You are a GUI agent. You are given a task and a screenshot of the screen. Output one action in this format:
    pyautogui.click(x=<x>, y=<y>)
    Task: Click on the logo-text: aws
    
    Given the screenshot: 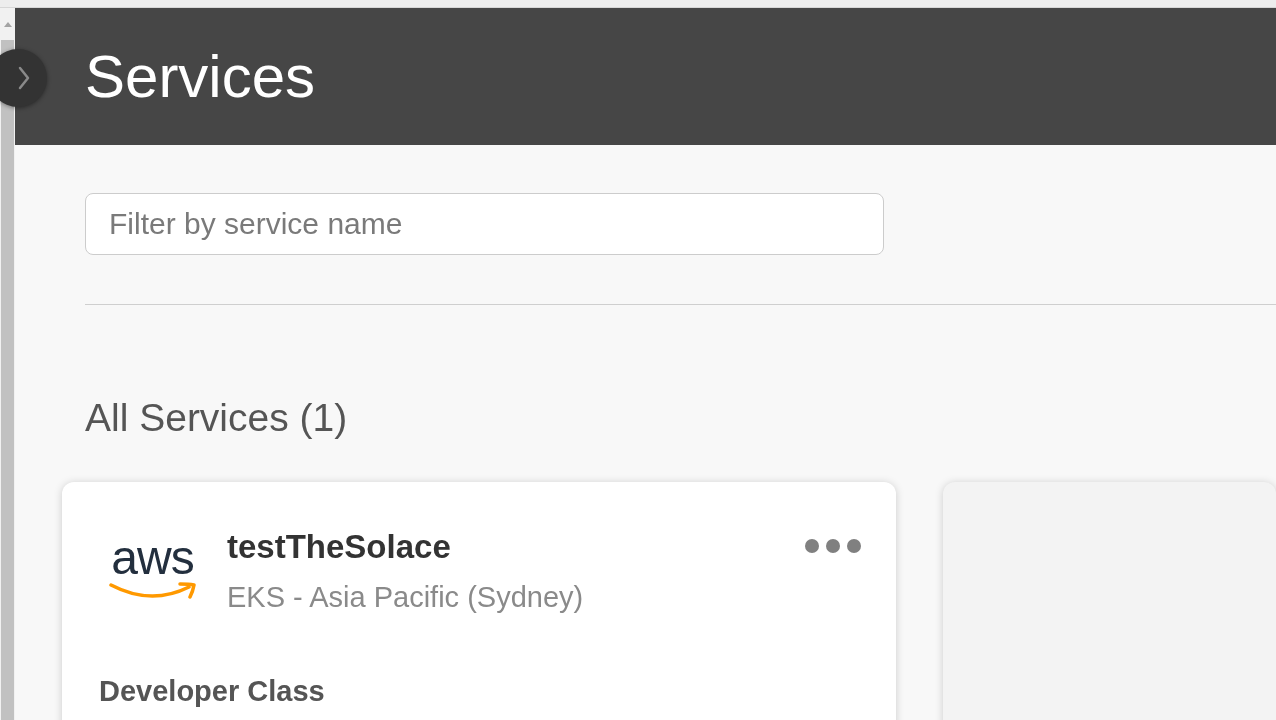 What is the action you would take?
    pyautogui.click(x=152, y=558)
    